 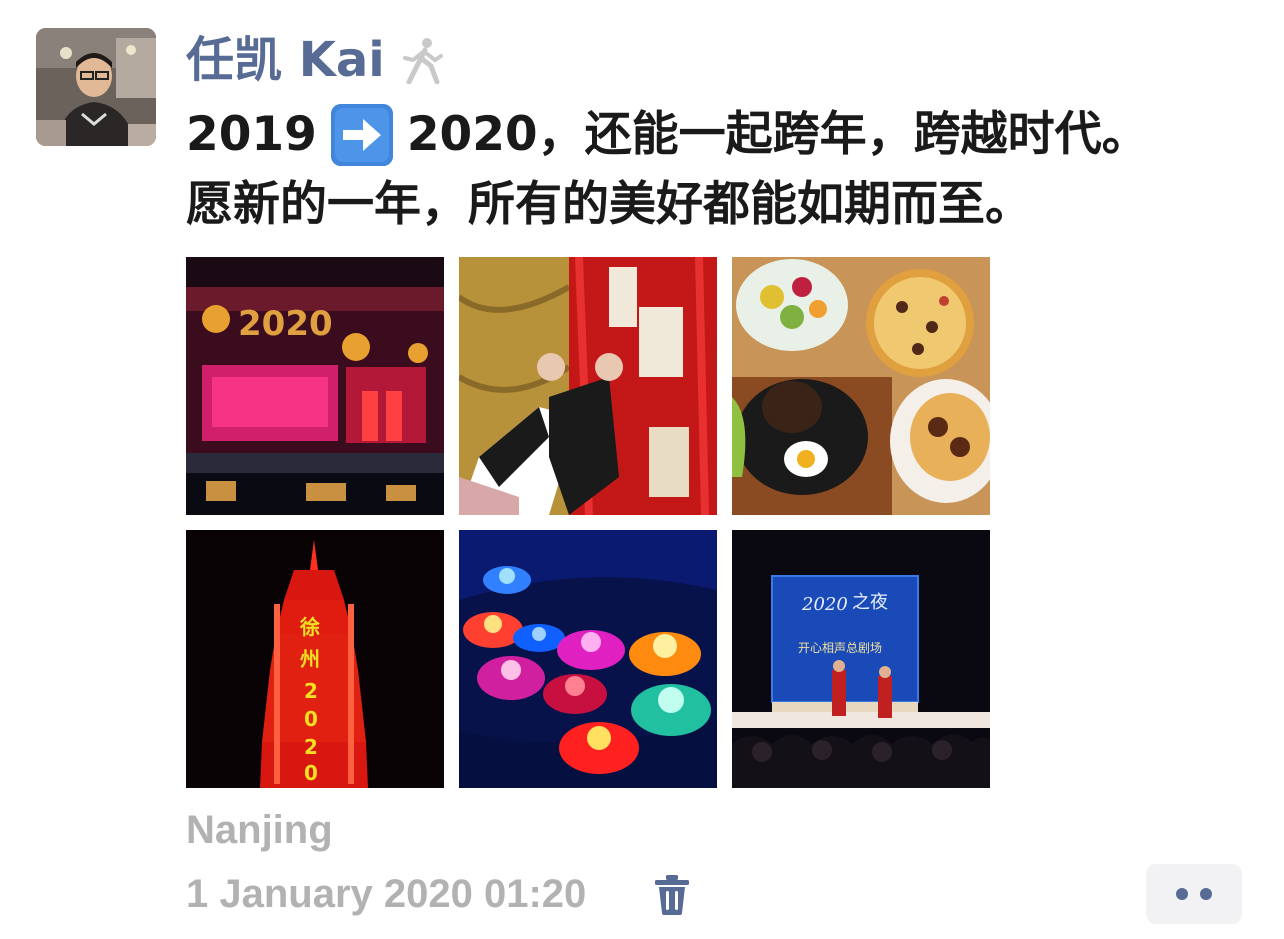 I want to click on author-avatar, so click(x=96, y=87).